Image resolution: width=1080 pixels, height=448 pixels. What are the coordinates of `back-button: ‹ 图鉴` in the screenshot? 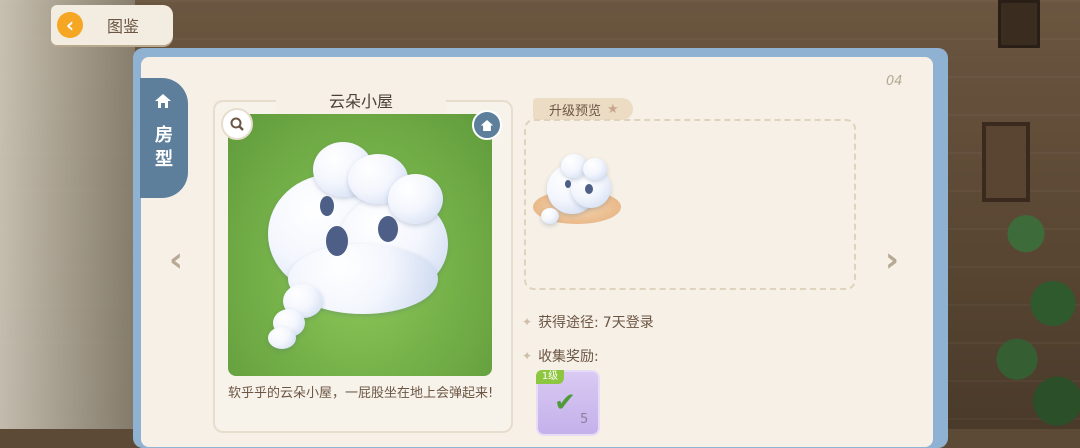 It's located at (112, 25).